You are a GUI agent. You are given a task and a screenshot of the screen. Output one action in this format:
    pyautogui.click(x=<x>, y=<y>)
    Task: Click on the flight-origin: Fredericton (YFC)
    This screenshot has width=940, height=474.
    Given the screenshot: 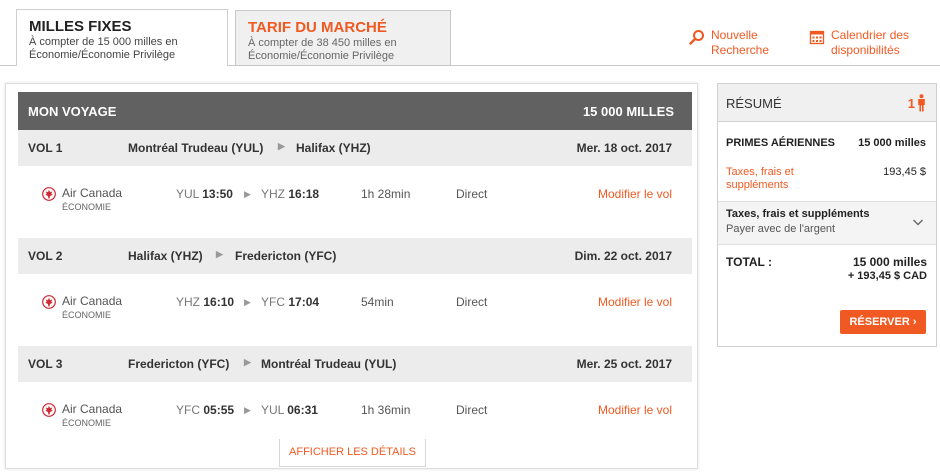 What is the action you would take?
    pyautogui.click(x=179, y=364)
    